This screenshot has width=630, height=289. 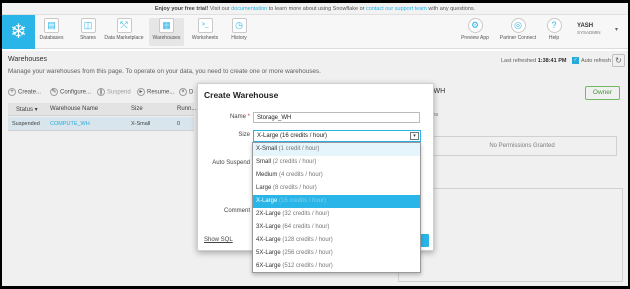 What do you see at coordinates (181, 9) in the screenshot?
I see `trial-banner-lead: Enjoy your free trial!` at bounding box center [181, 9].